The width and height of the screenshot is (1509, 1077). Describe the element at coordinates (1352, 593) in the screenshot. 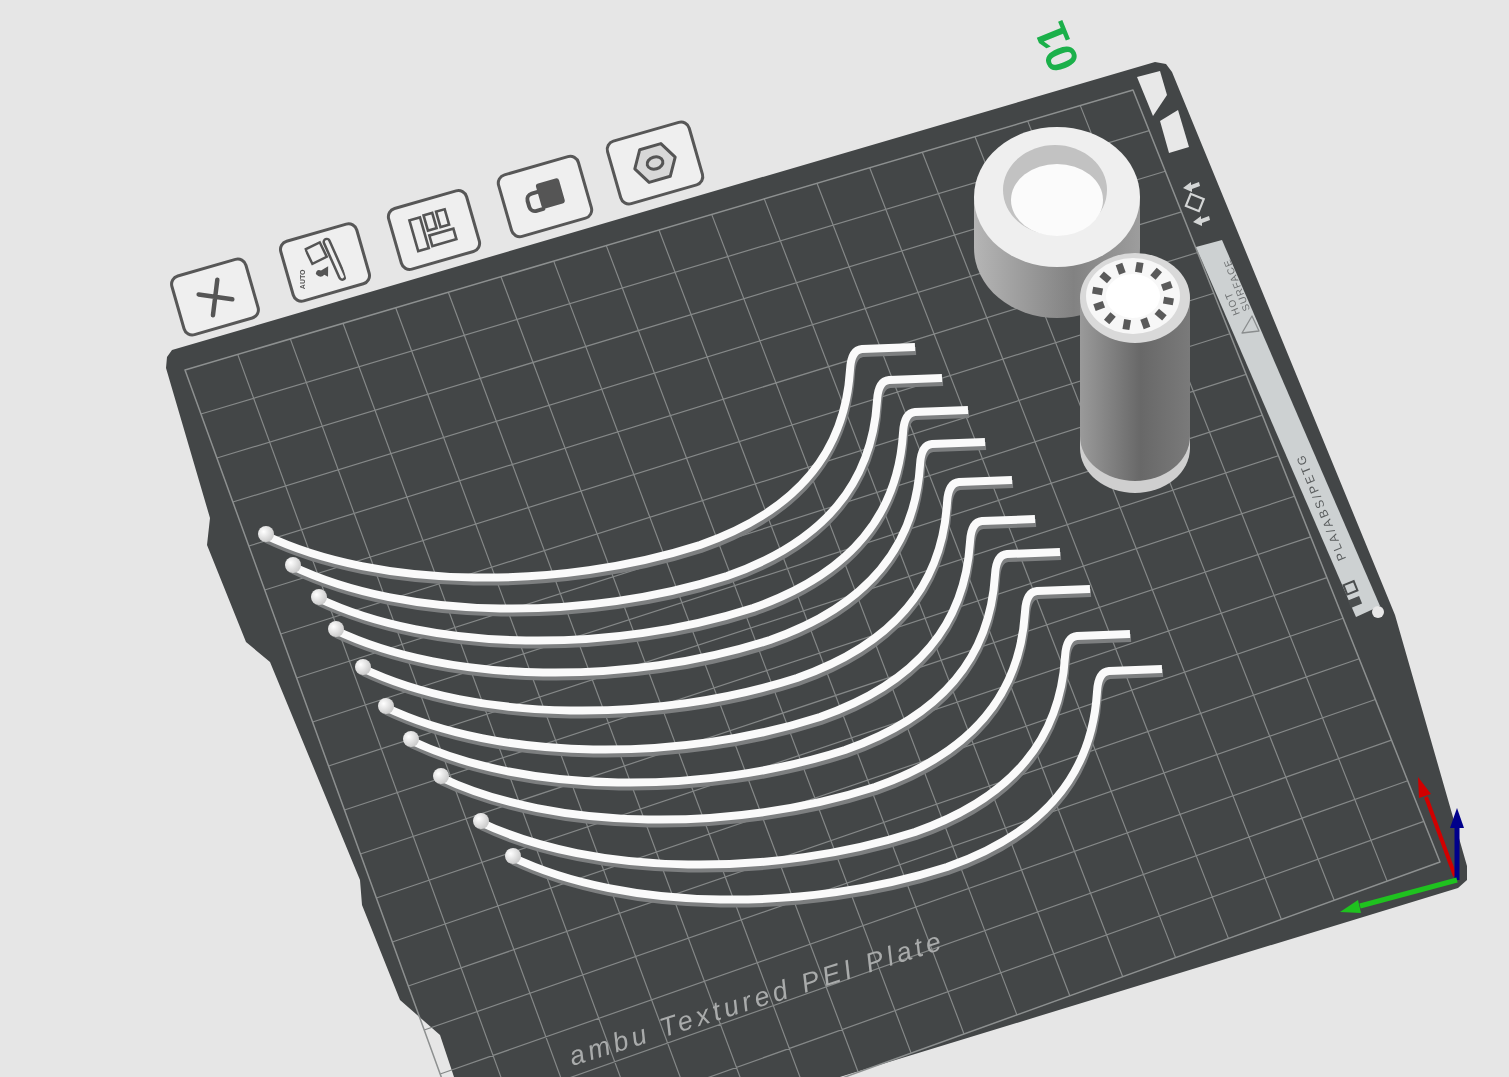

I see `block-logo-icon` at that location.